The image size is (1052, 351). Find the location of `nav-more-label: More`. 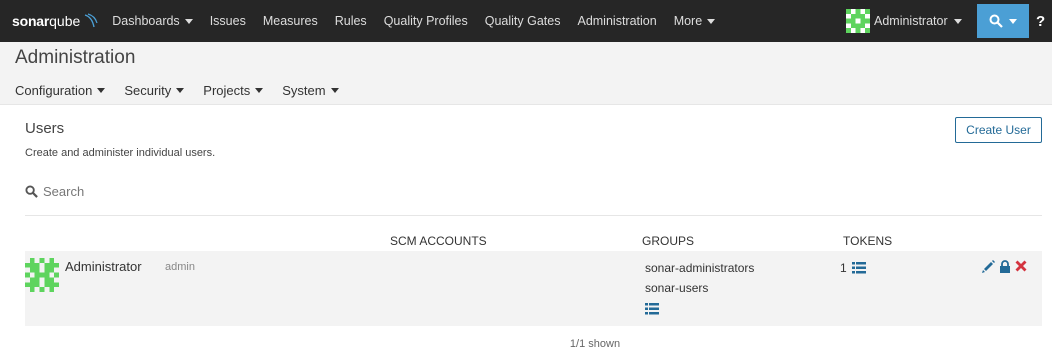

nav-more-label: More is located at coordinates (688, 21).